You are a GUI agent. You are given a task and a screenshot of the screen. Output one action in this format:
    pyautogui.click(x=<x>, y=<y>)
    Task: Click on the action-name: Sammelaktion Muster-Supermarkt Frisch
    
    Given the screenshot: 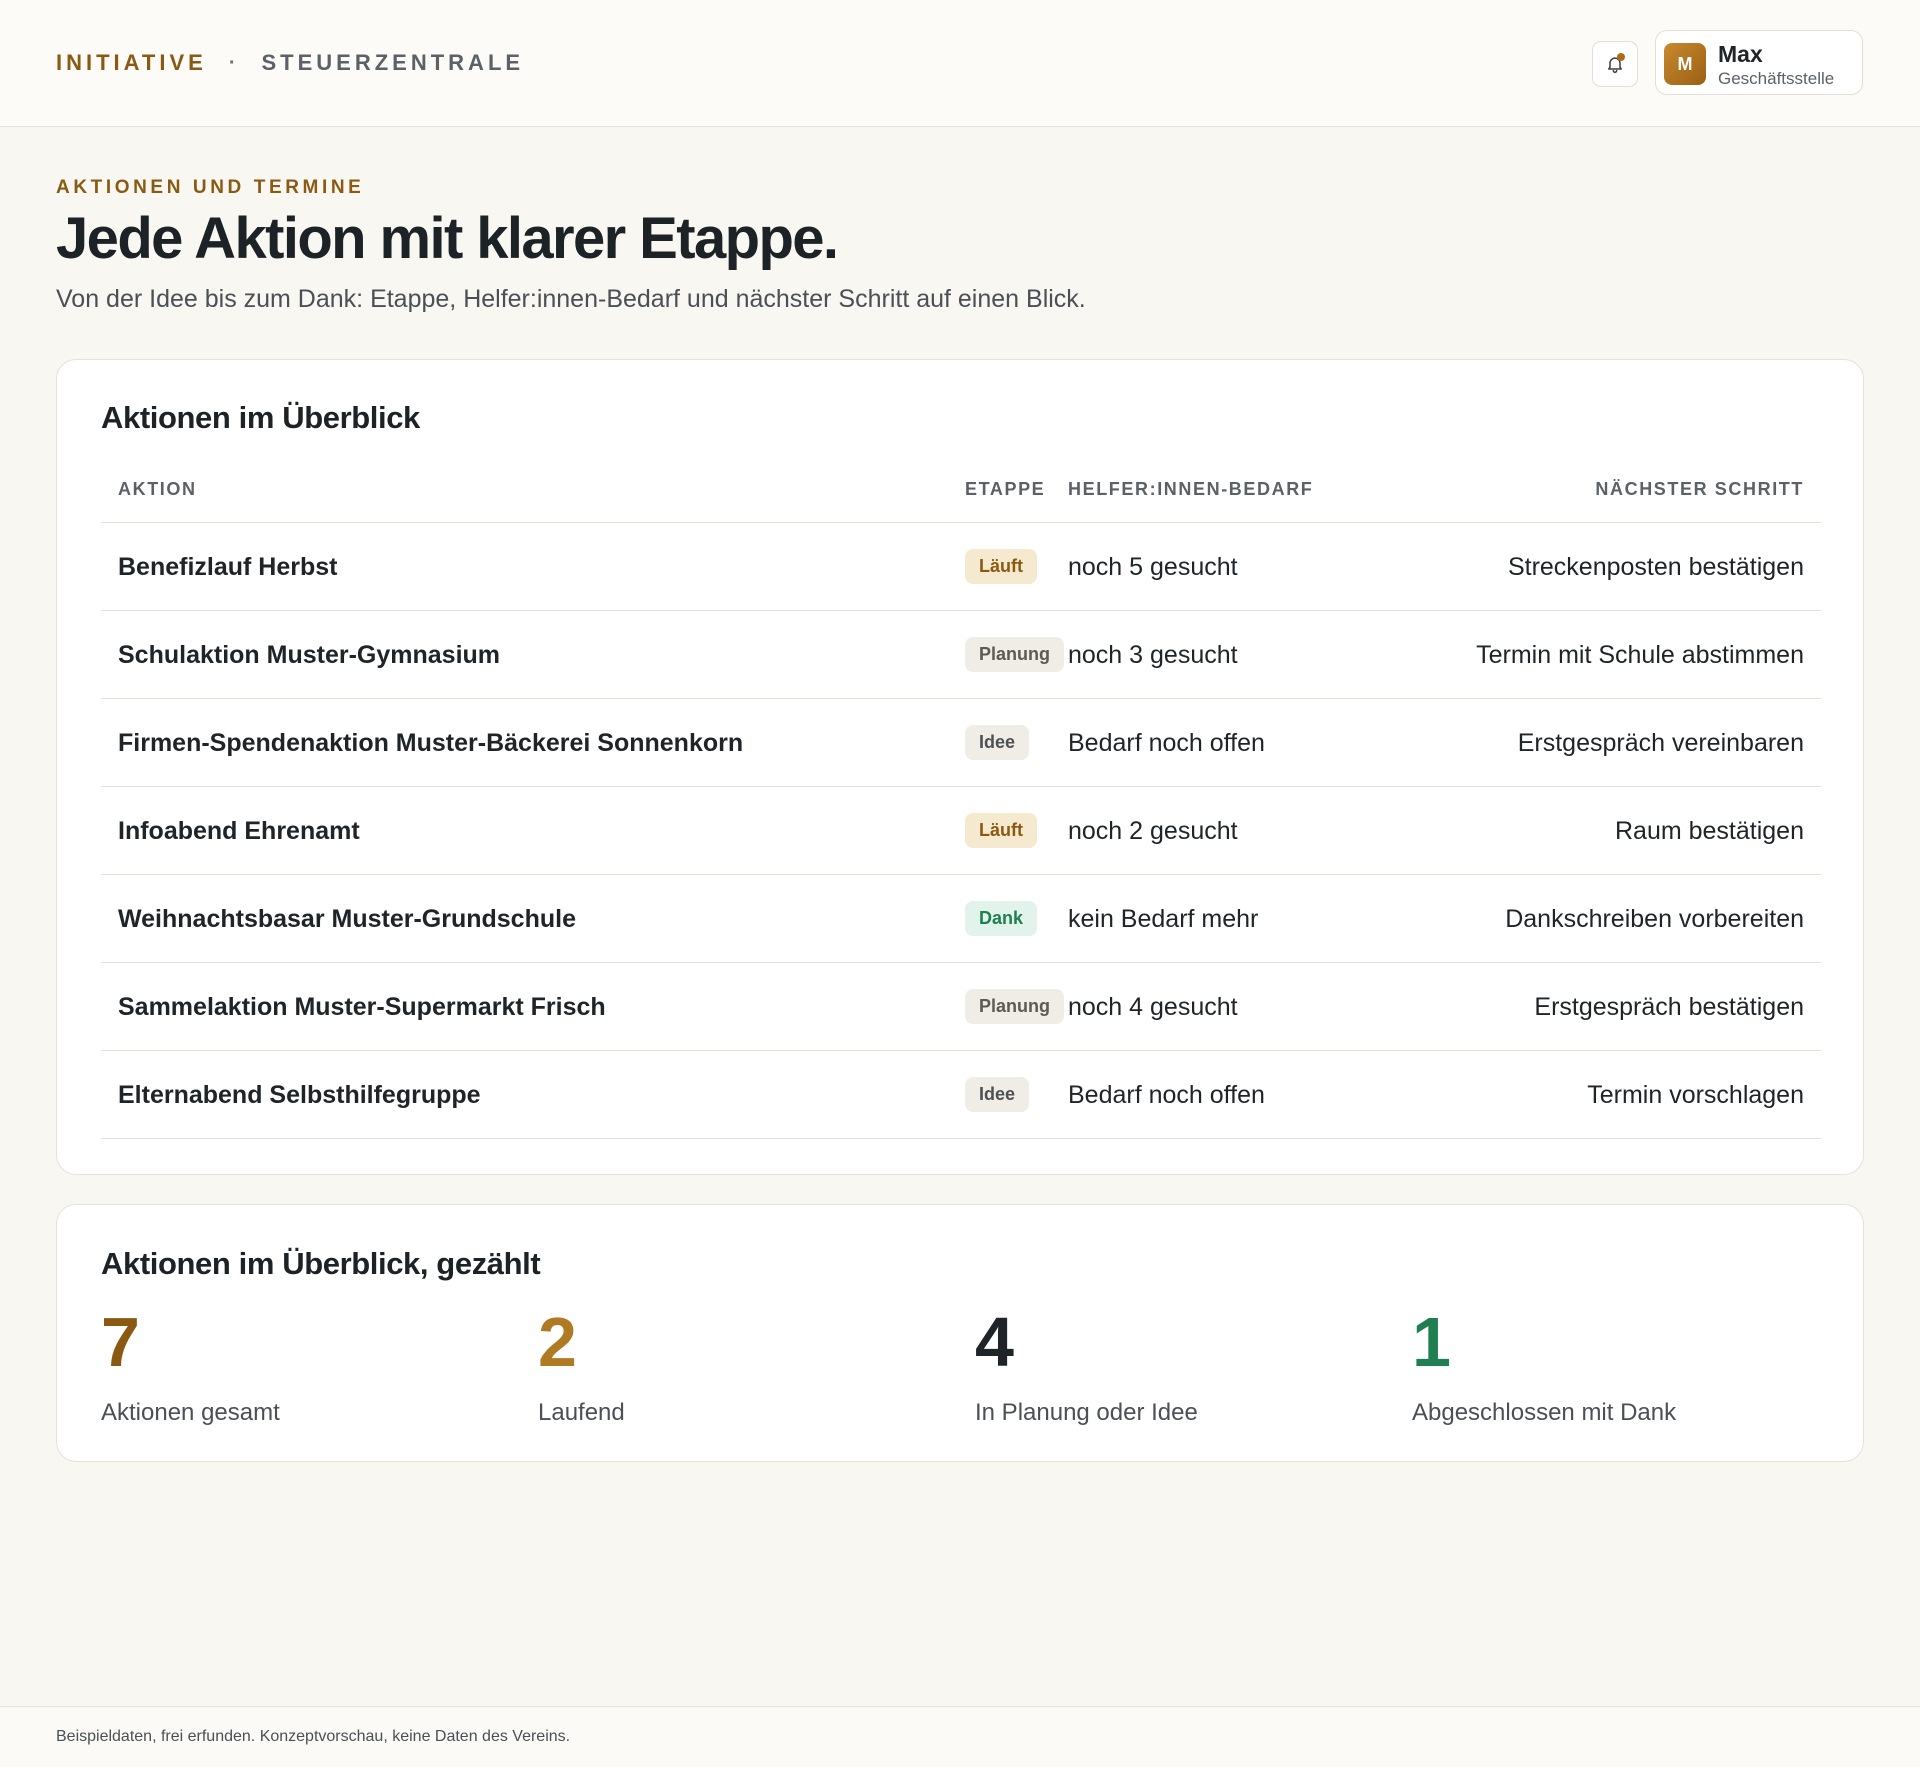 What is the action you would take?
    pyautogui.click(x=362, y=1007)
    